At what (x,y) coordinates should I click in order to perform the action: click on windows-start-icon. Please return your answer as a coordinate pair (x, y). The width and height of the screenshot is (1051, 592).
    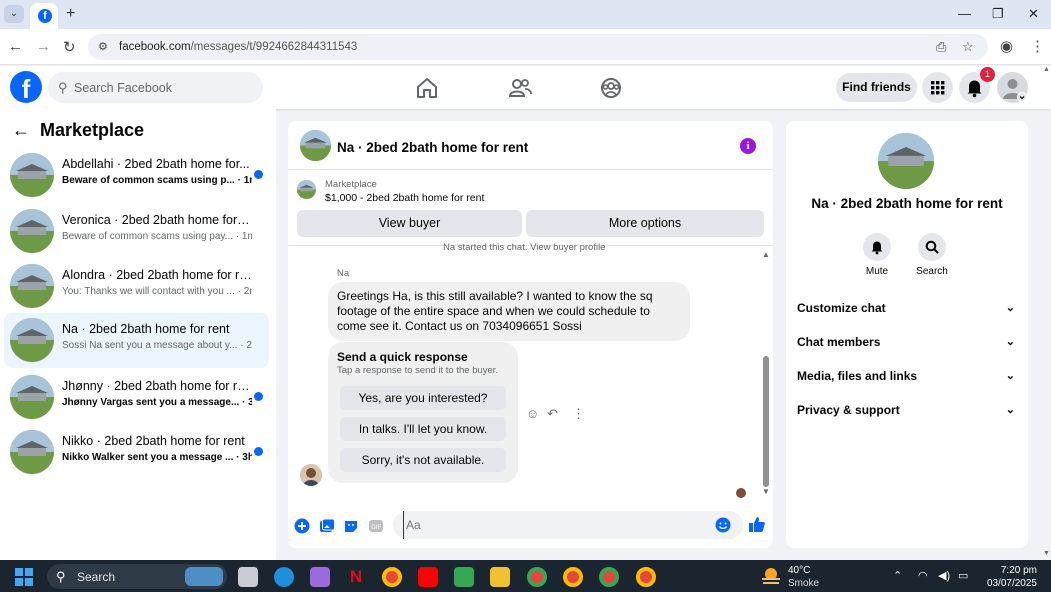
    Looking at the image, I should click on (24, 577).